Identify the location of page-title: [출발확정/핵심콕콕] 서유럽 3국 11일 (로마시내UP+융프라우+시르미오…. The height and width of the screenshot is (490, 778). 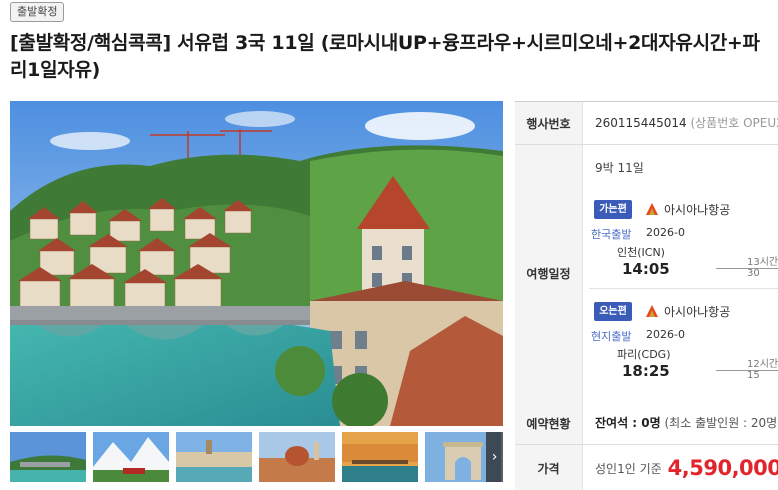
(385, 56).